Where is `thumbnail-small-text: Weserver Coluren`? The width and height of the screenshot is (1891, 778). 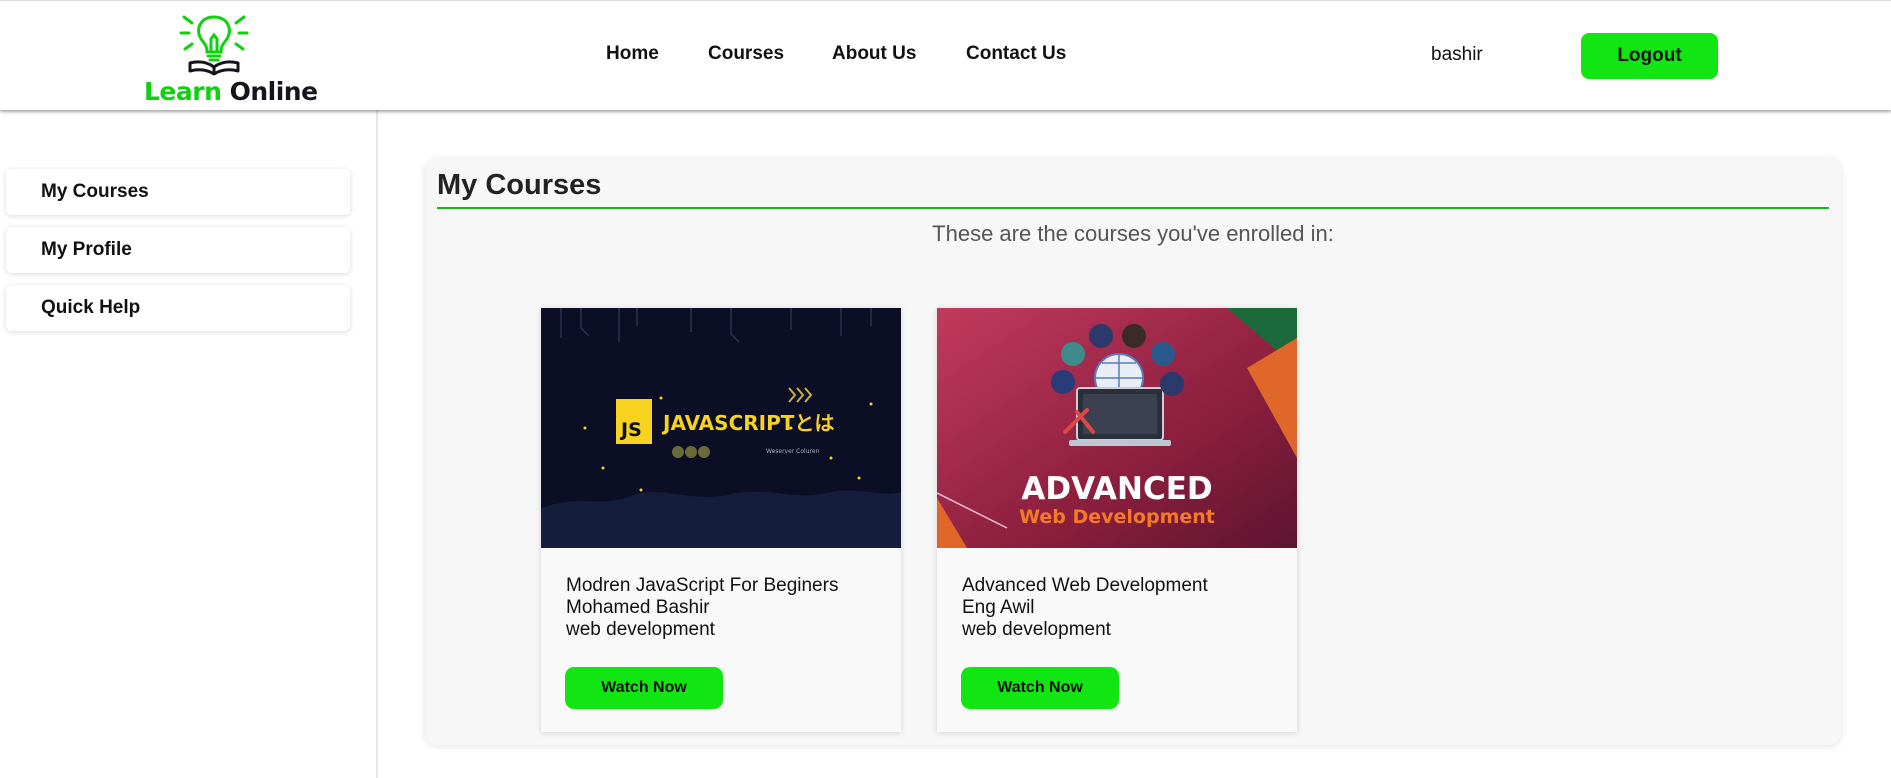
thumbnail-small-text: Weserver Coluren is located at coordinates (793, 451).